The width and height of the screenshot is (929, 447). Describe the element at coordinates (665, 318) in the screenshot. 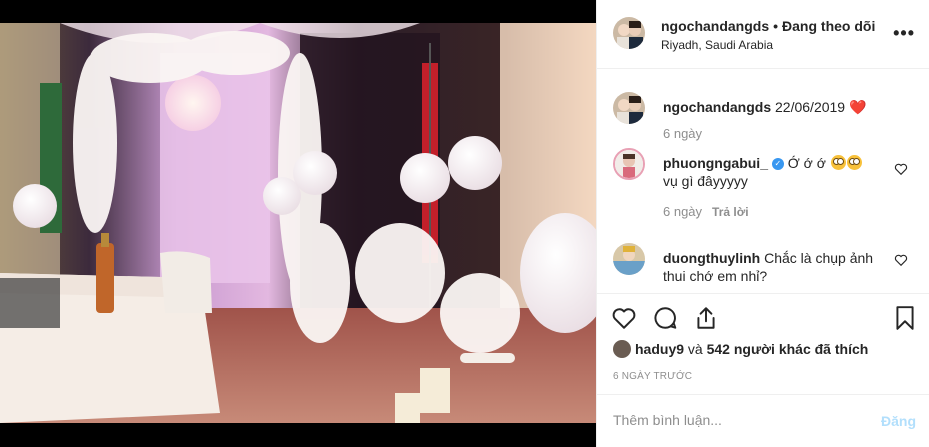

I see `comment-icon` at that location.